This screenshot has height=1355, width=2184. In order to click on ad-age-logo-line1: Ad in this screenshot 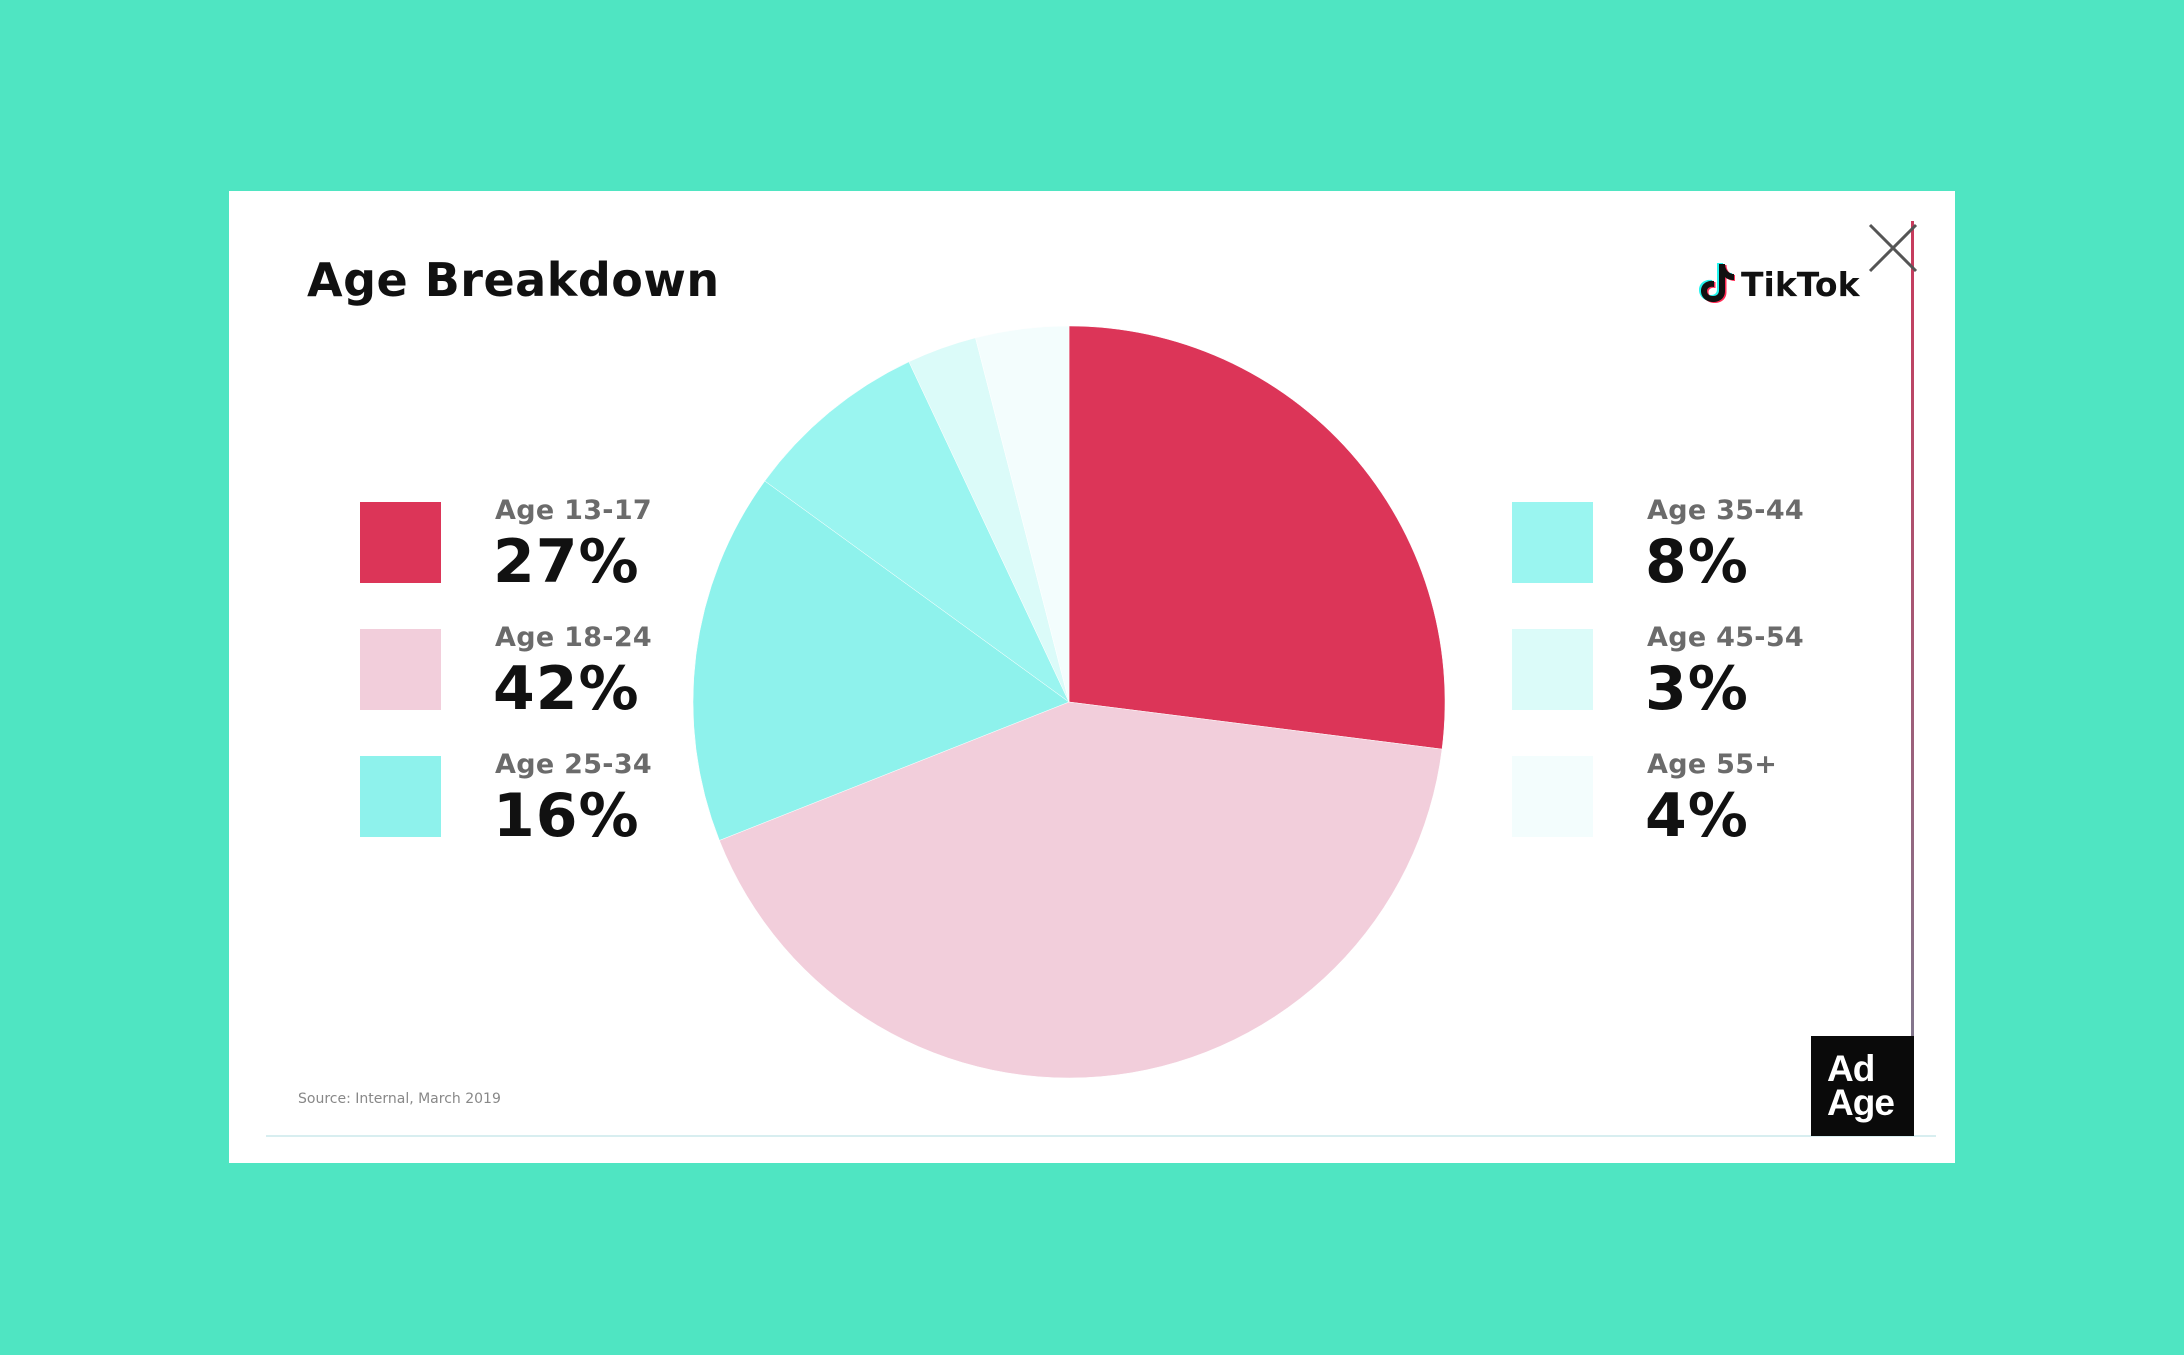, I will do `click(1851, 1068)`.